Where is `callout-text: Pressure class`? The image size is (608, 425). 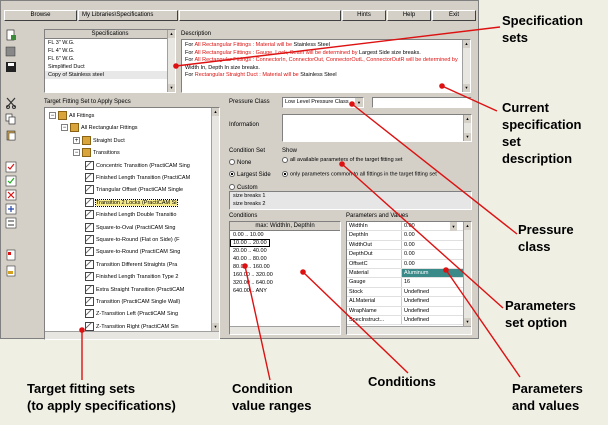 callout-text: Pressure class is located at coordinates (546, 238).